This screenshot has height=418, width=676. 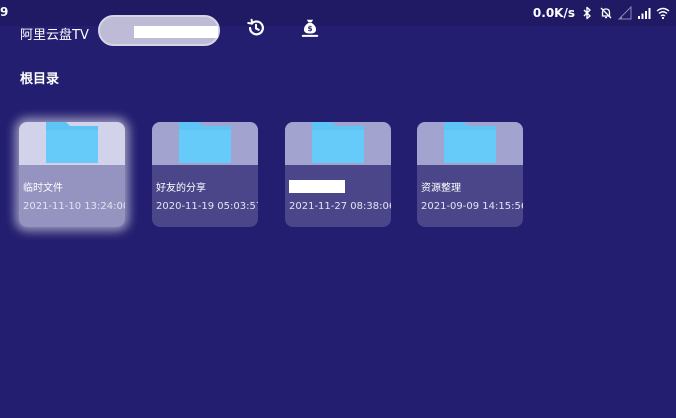 I want to click on folder-card: 好友的分享 2020-11-19 05:03:57, so click(x=205, y=174).